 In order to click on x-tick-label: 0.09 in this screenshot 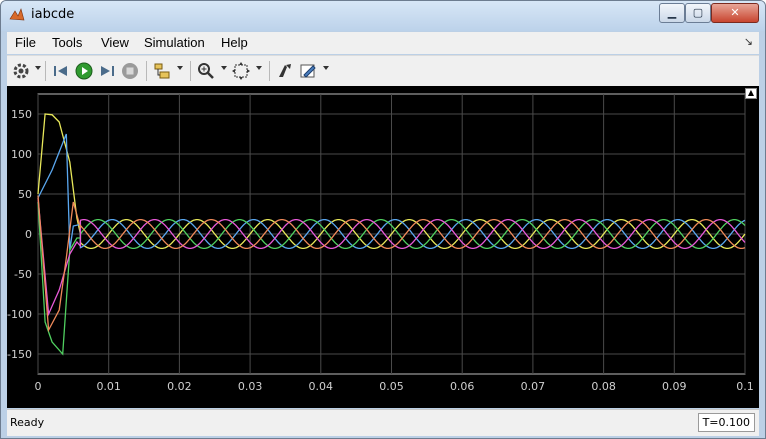, I will do `click(674, 386)`.